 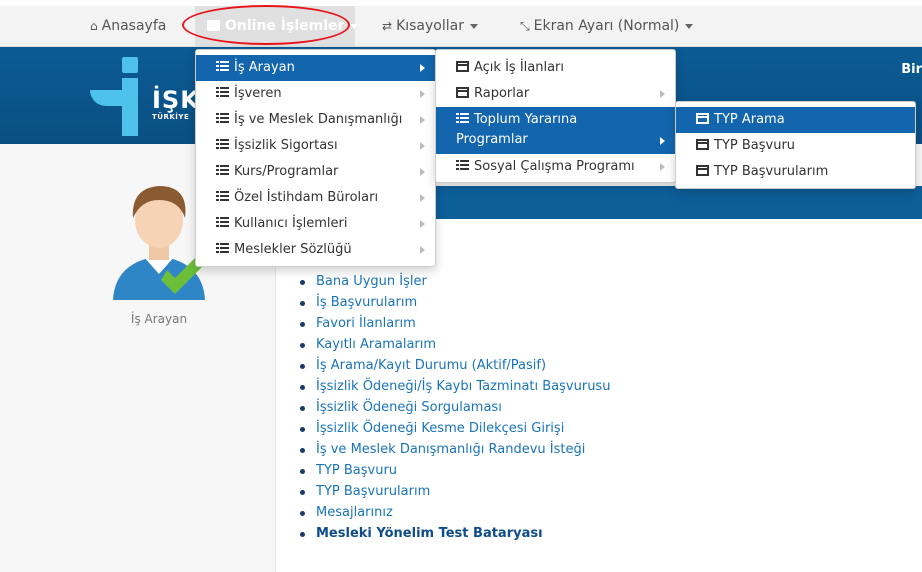 I want to click on link-typ-basvuru: TYP Başvuru, so click(x=455, y=470).